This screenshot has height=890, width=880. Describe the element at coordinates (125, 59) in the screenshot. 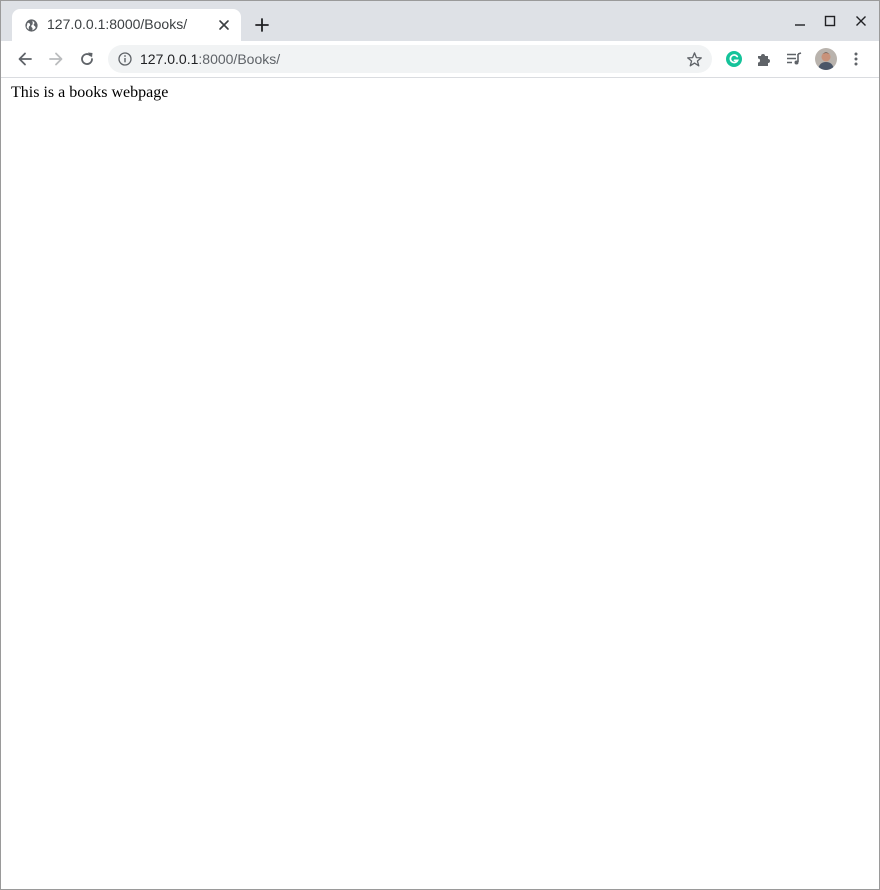

I see `info-icon` at that location.